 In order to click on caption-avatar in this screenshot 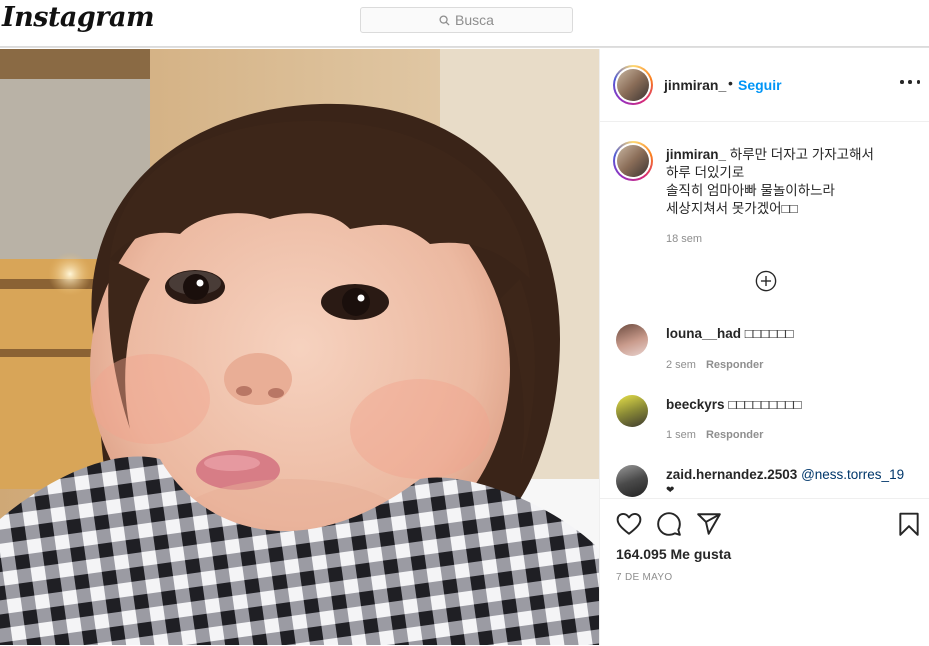, I will do `click(633, 161)`.